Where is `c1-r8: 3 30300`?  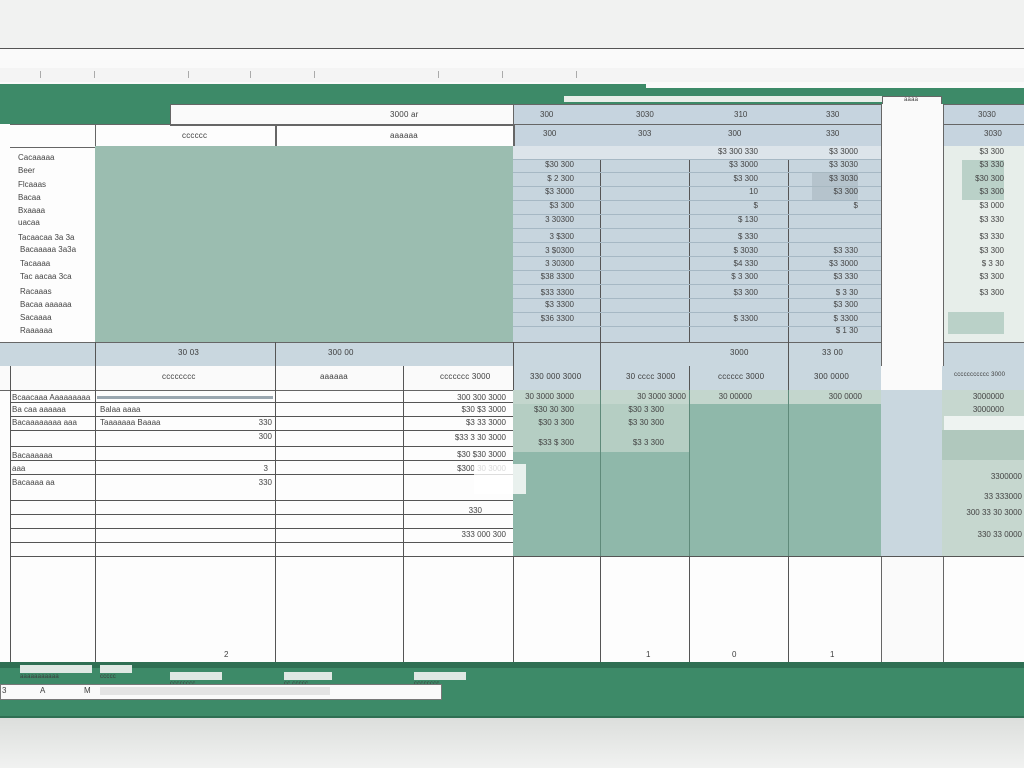
c1-r8: 3 30300 is located at coordinates (547, 263).